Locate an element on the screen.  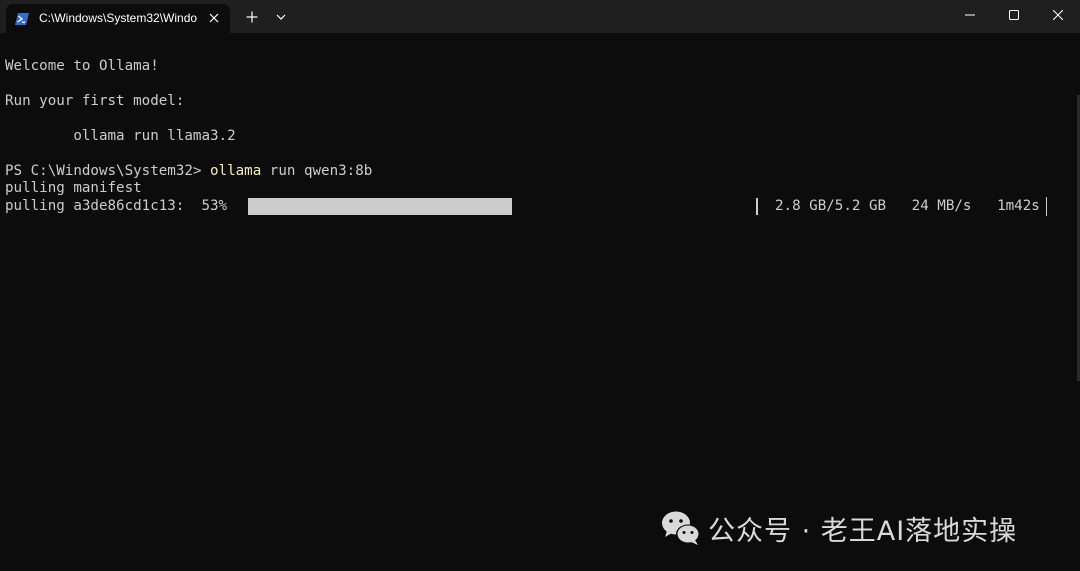
tab-title: C:\Windows\System32\Windo is located at coordinates (118, 18).